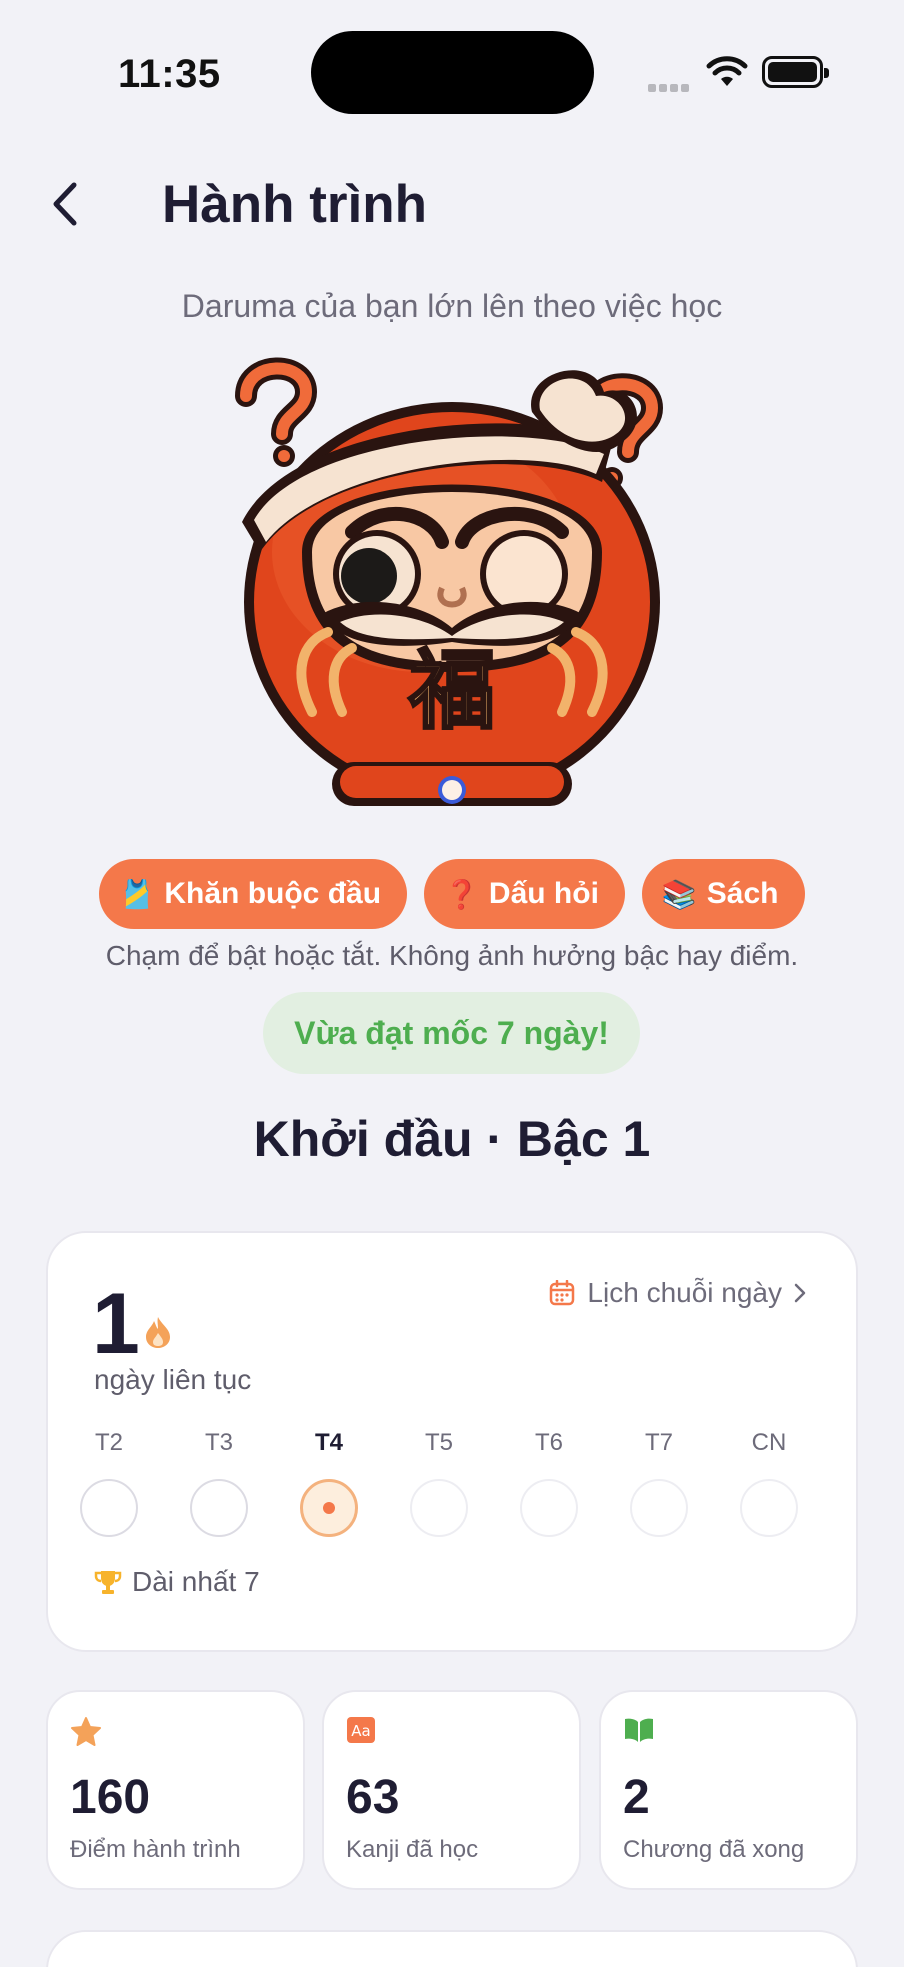  Describe the element at coordinates (658, 1442) in the screenshot. I see `day-label: T7` at that location.